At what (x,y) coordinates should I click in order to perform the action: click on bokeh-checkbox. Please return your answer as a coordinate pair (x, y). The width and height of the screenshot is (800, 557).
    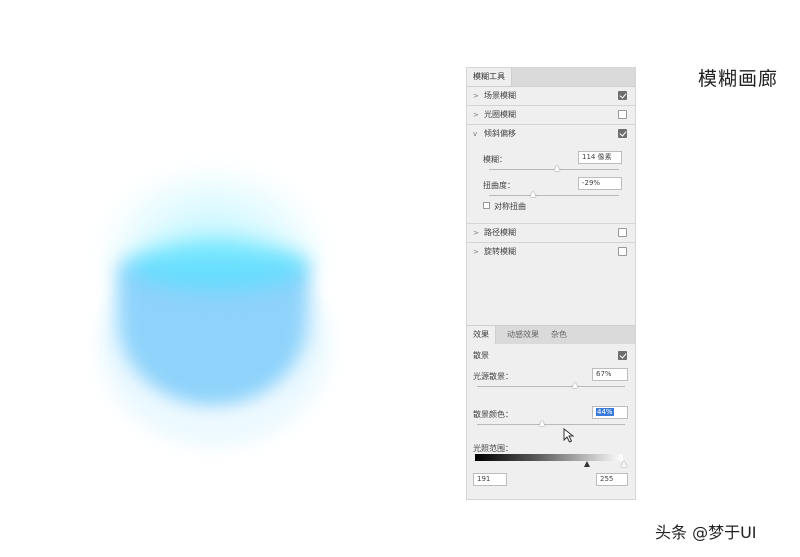
    Looking at the image, I should click on (622, 355).